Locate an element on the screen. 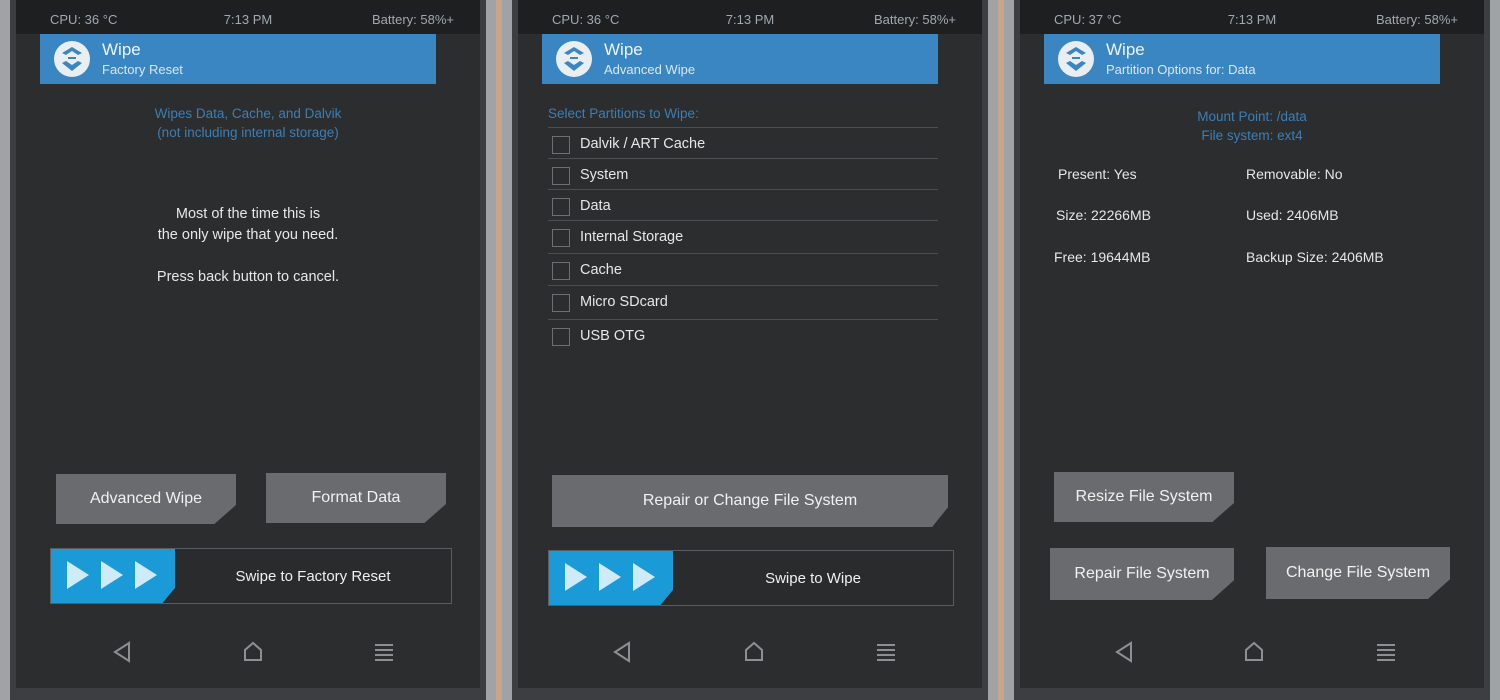 The width and height of the screenshot is (1500, 700). removable-value: Removable: No is located at coordinates (1294, 174).